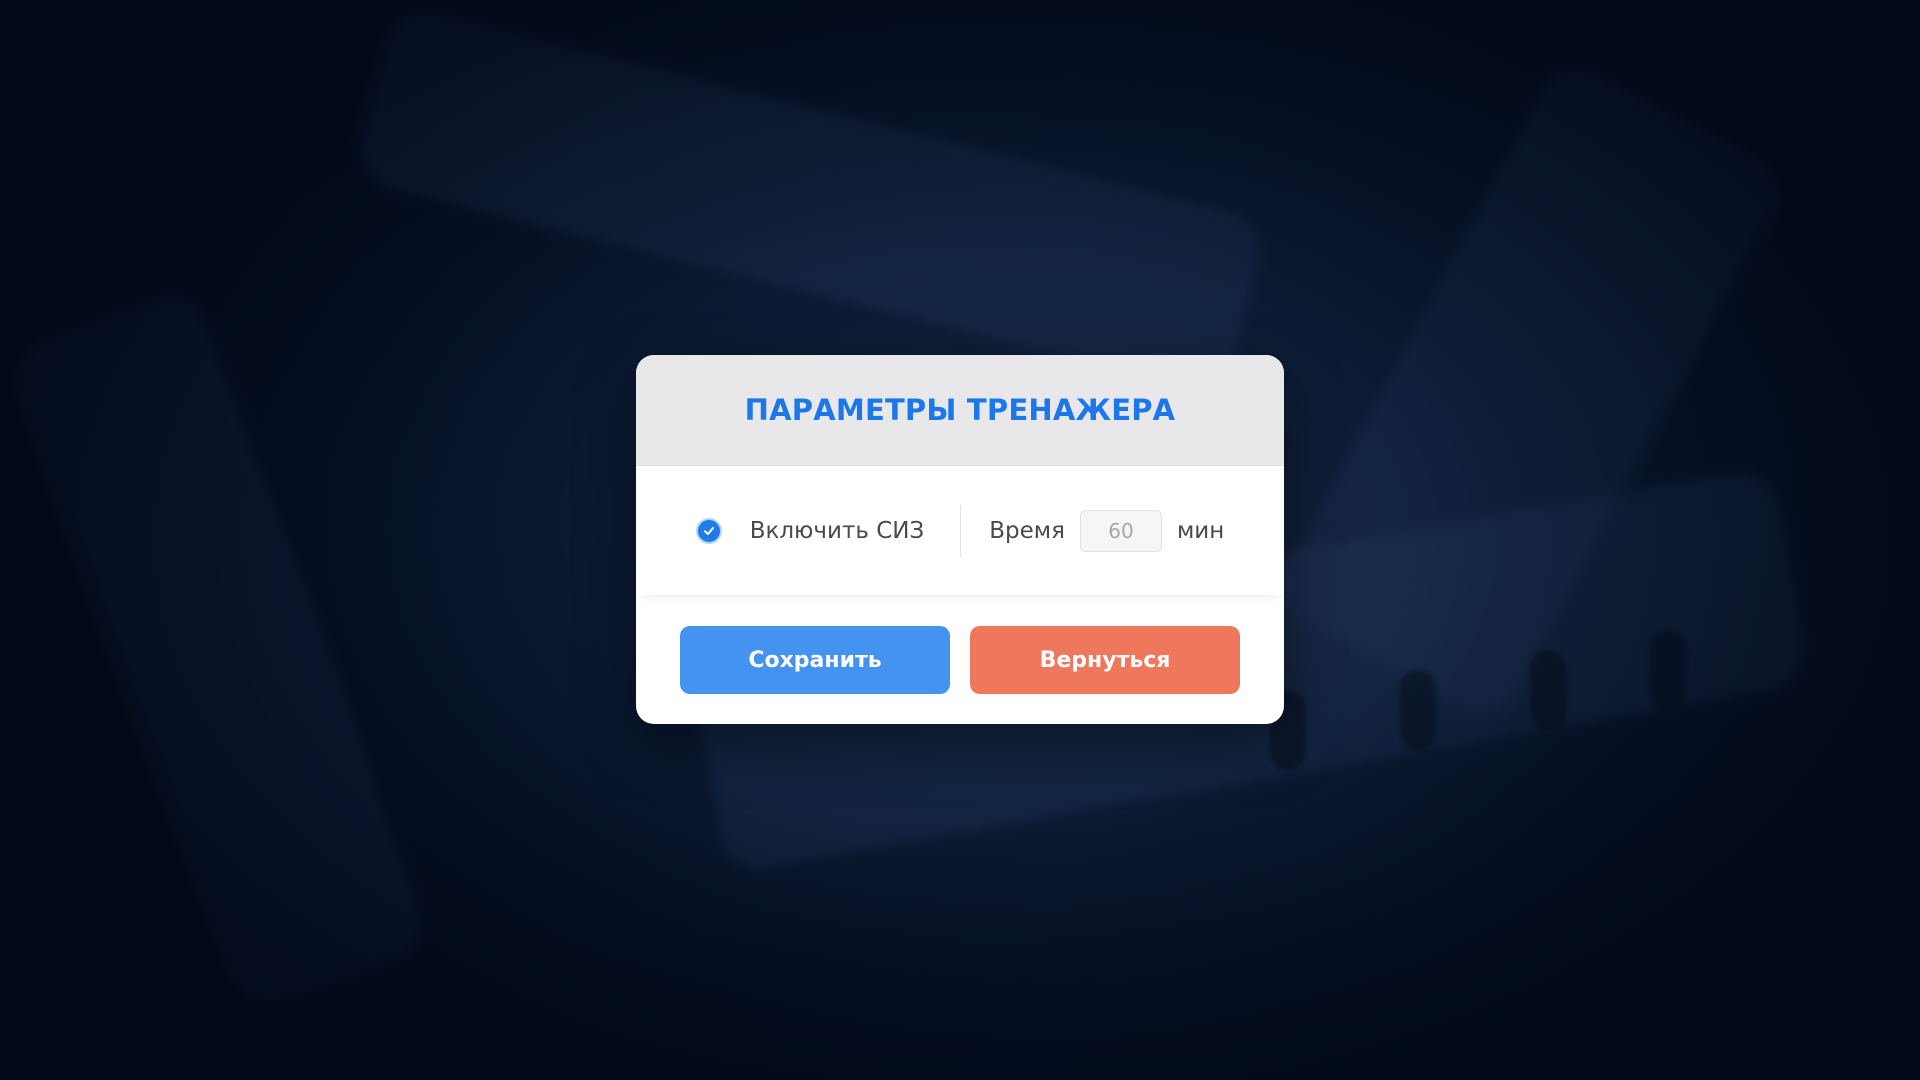  I want to click on dialog-footer: Сохранить Вернуться, so click(960, 659).